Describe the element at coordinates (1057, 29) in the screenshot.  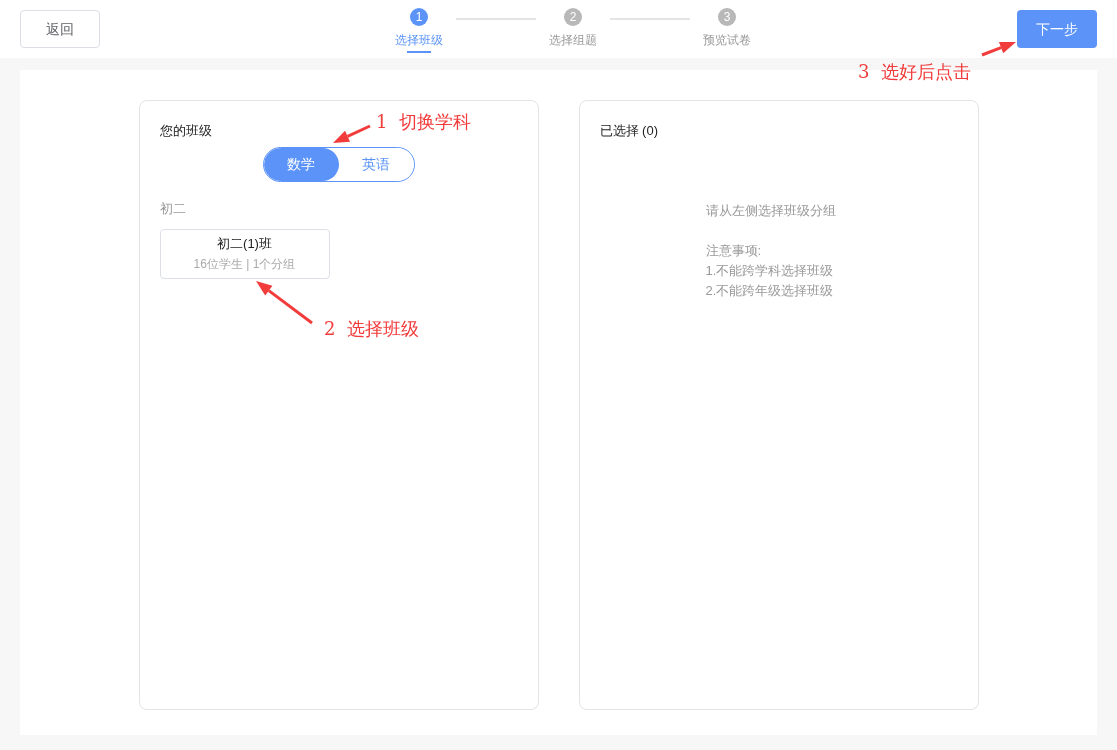
I see `next-button: 下一步` at that location.